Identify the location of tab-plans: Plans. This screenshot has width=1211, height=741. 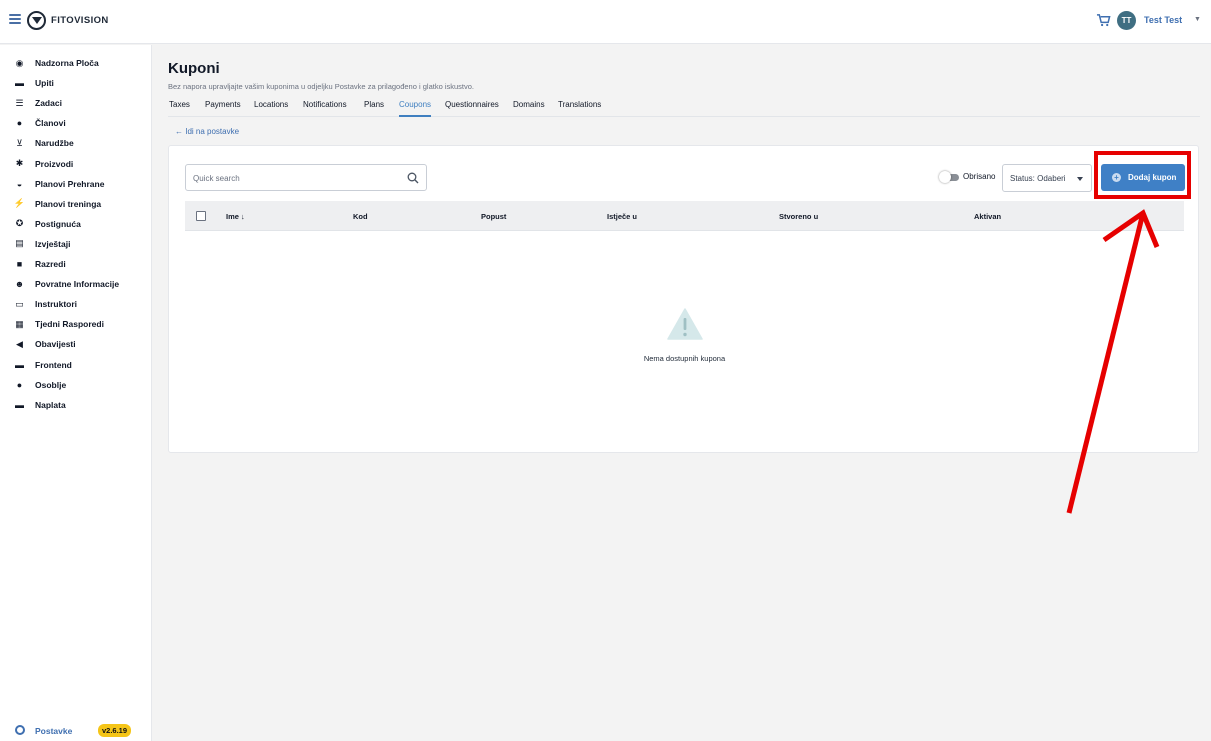
(374, 108).